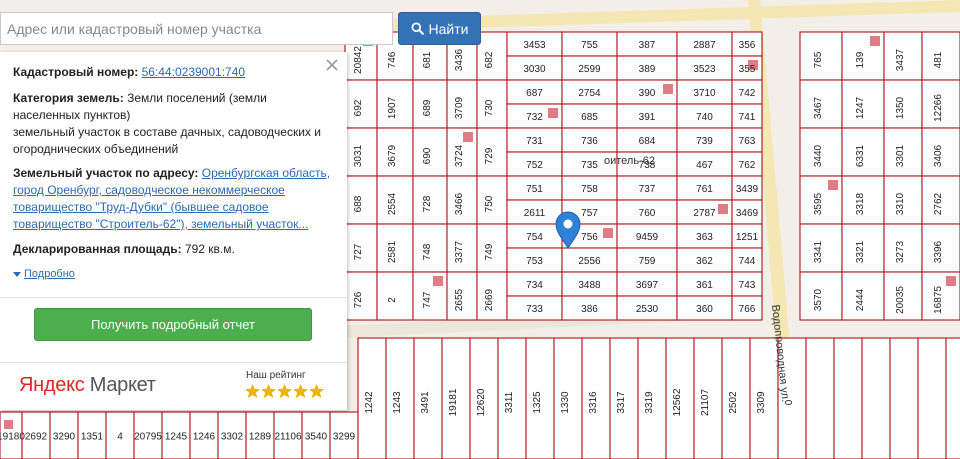 The image size is (960, 459). Describe the element at coordinates (860, 107) in the screenshot. I see `parcel-label: 1247` at that location.